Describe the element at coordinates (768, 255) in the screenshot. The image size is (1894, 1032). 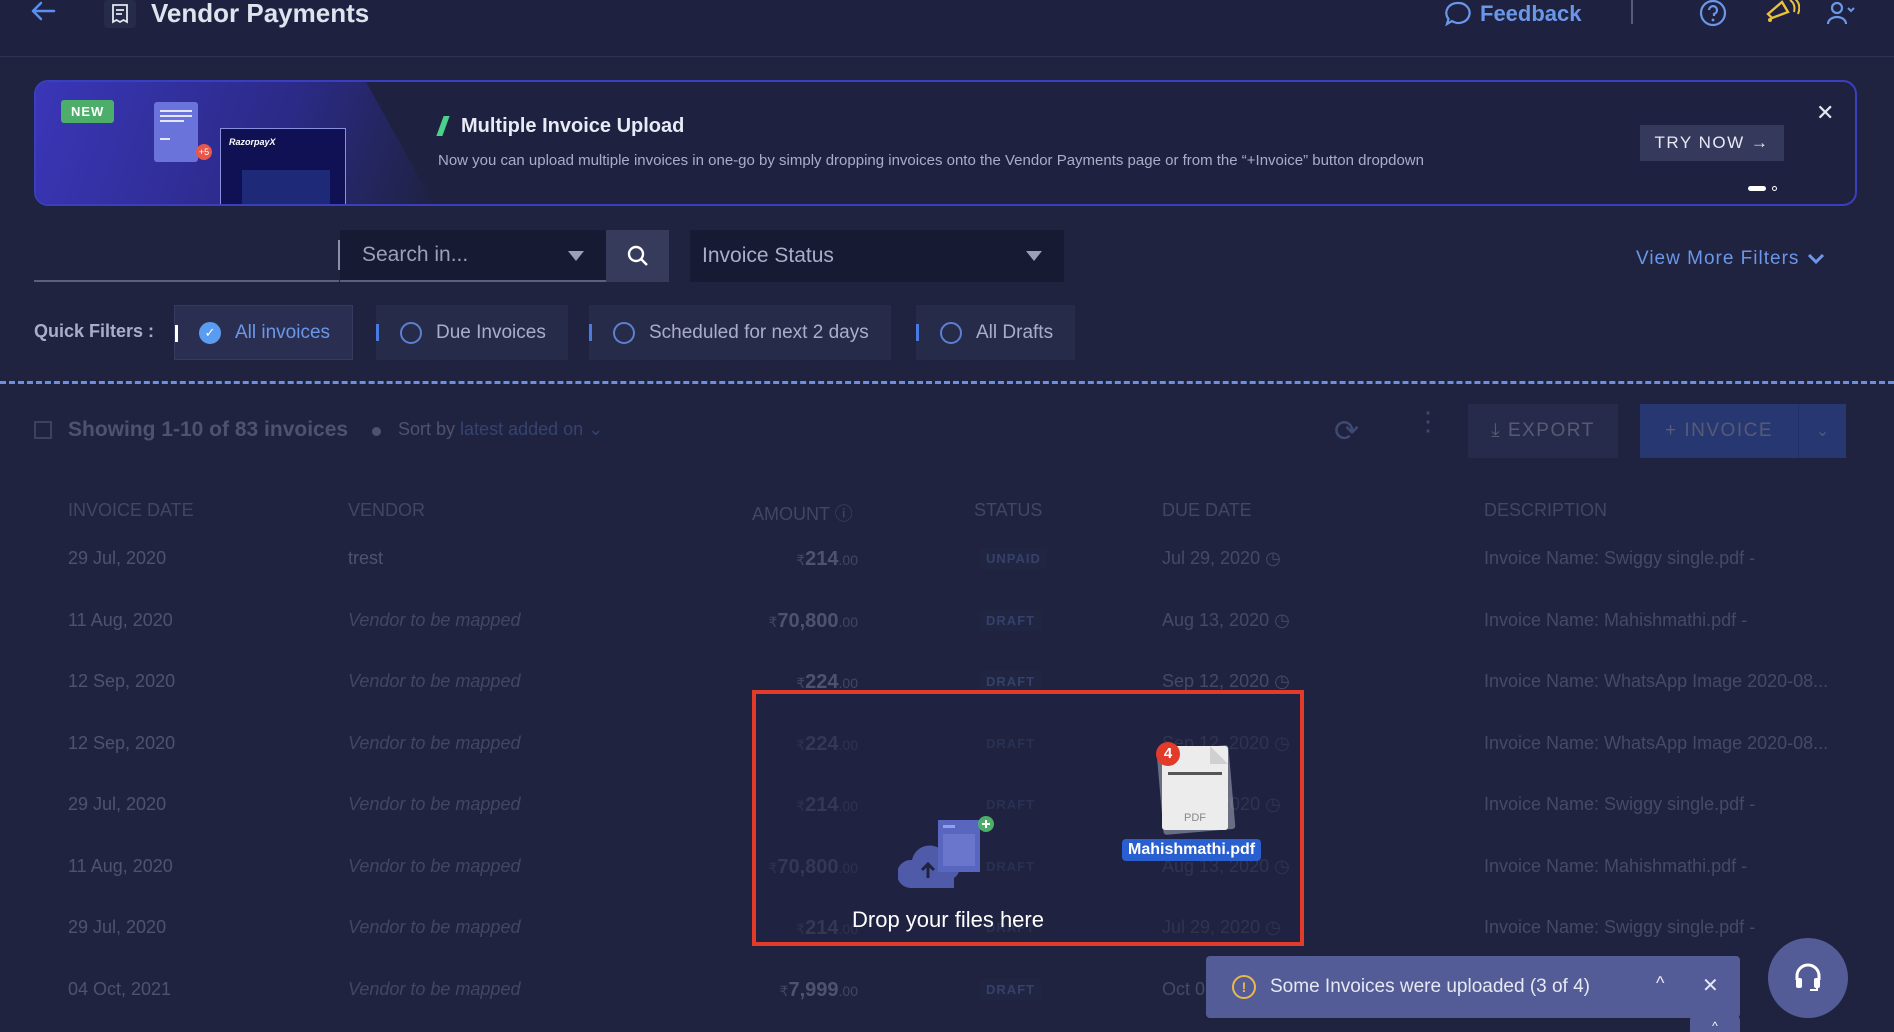
I see `invoice-status-placeholder: Invoice Status` at that location.